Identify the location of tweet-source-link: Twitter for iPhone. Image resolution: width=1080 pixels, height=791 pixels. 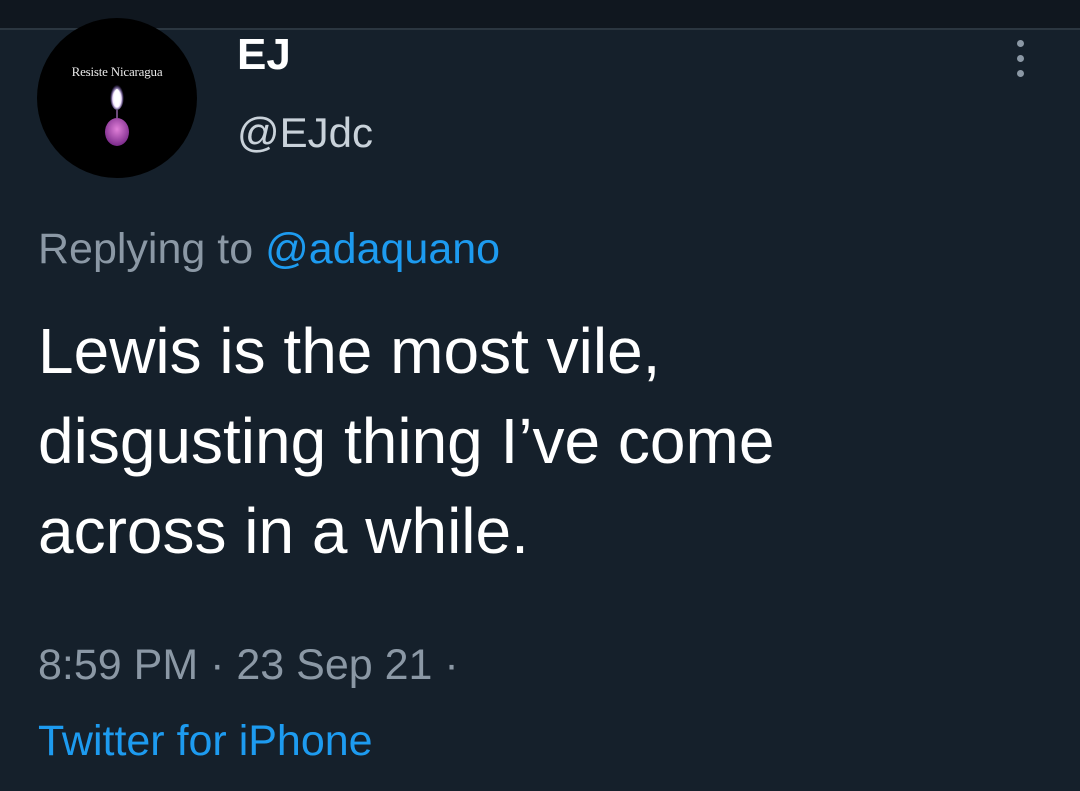
(205, 741).